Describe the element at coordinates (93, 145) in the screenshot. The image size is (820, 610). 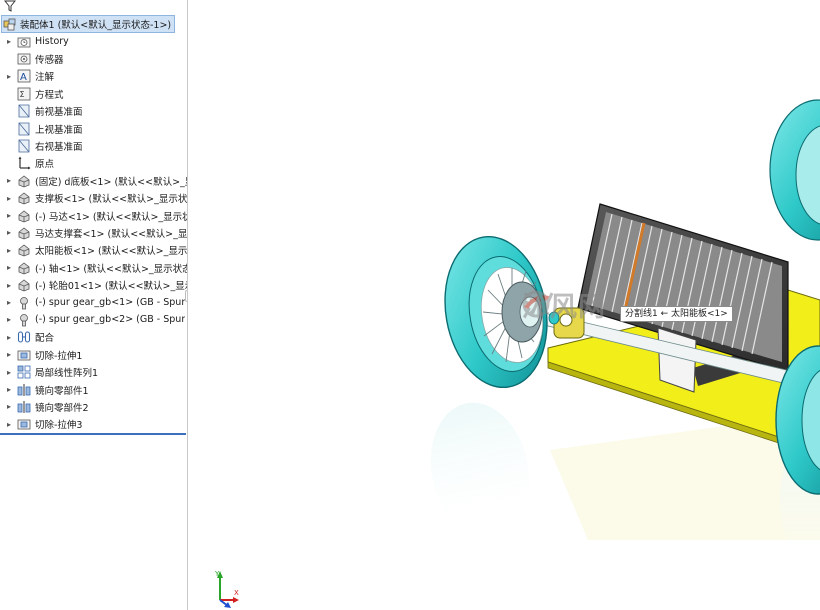
I see `tree-item: 右视基准面` at that location.